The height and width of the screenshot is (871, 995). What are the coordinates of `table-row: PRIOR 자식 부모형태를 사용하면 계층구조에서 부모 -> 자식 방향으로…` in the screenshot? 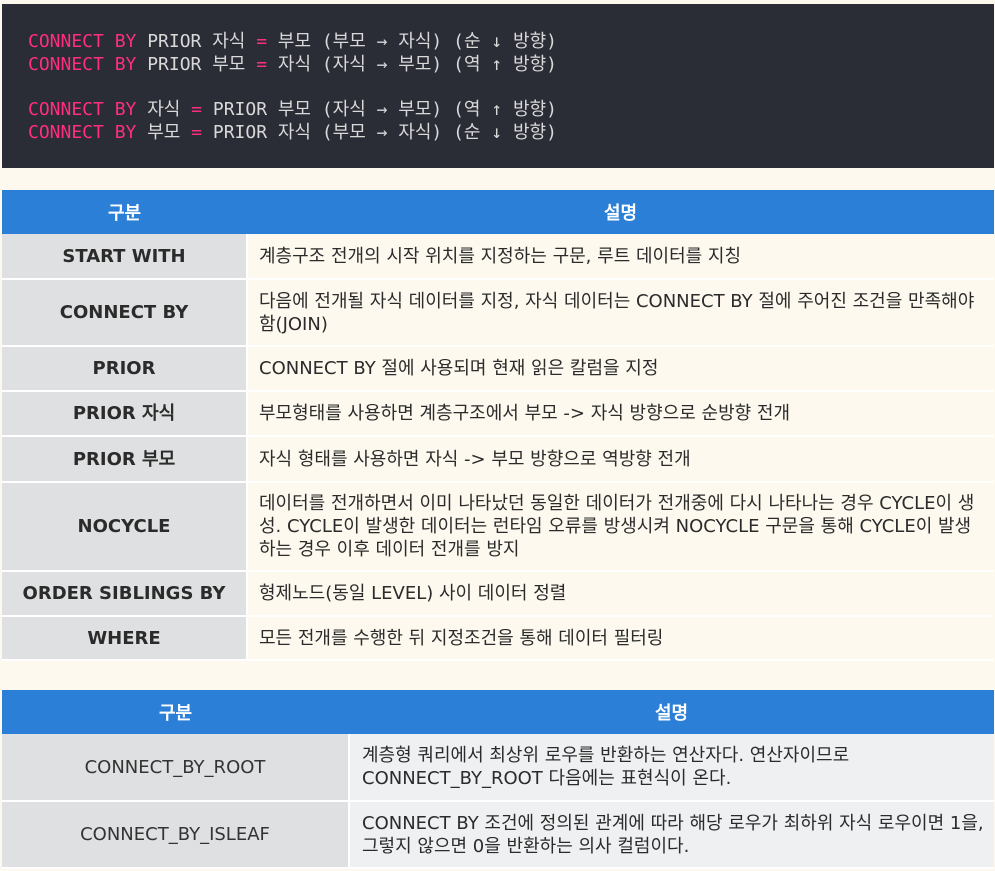 It's located at (498, 414).